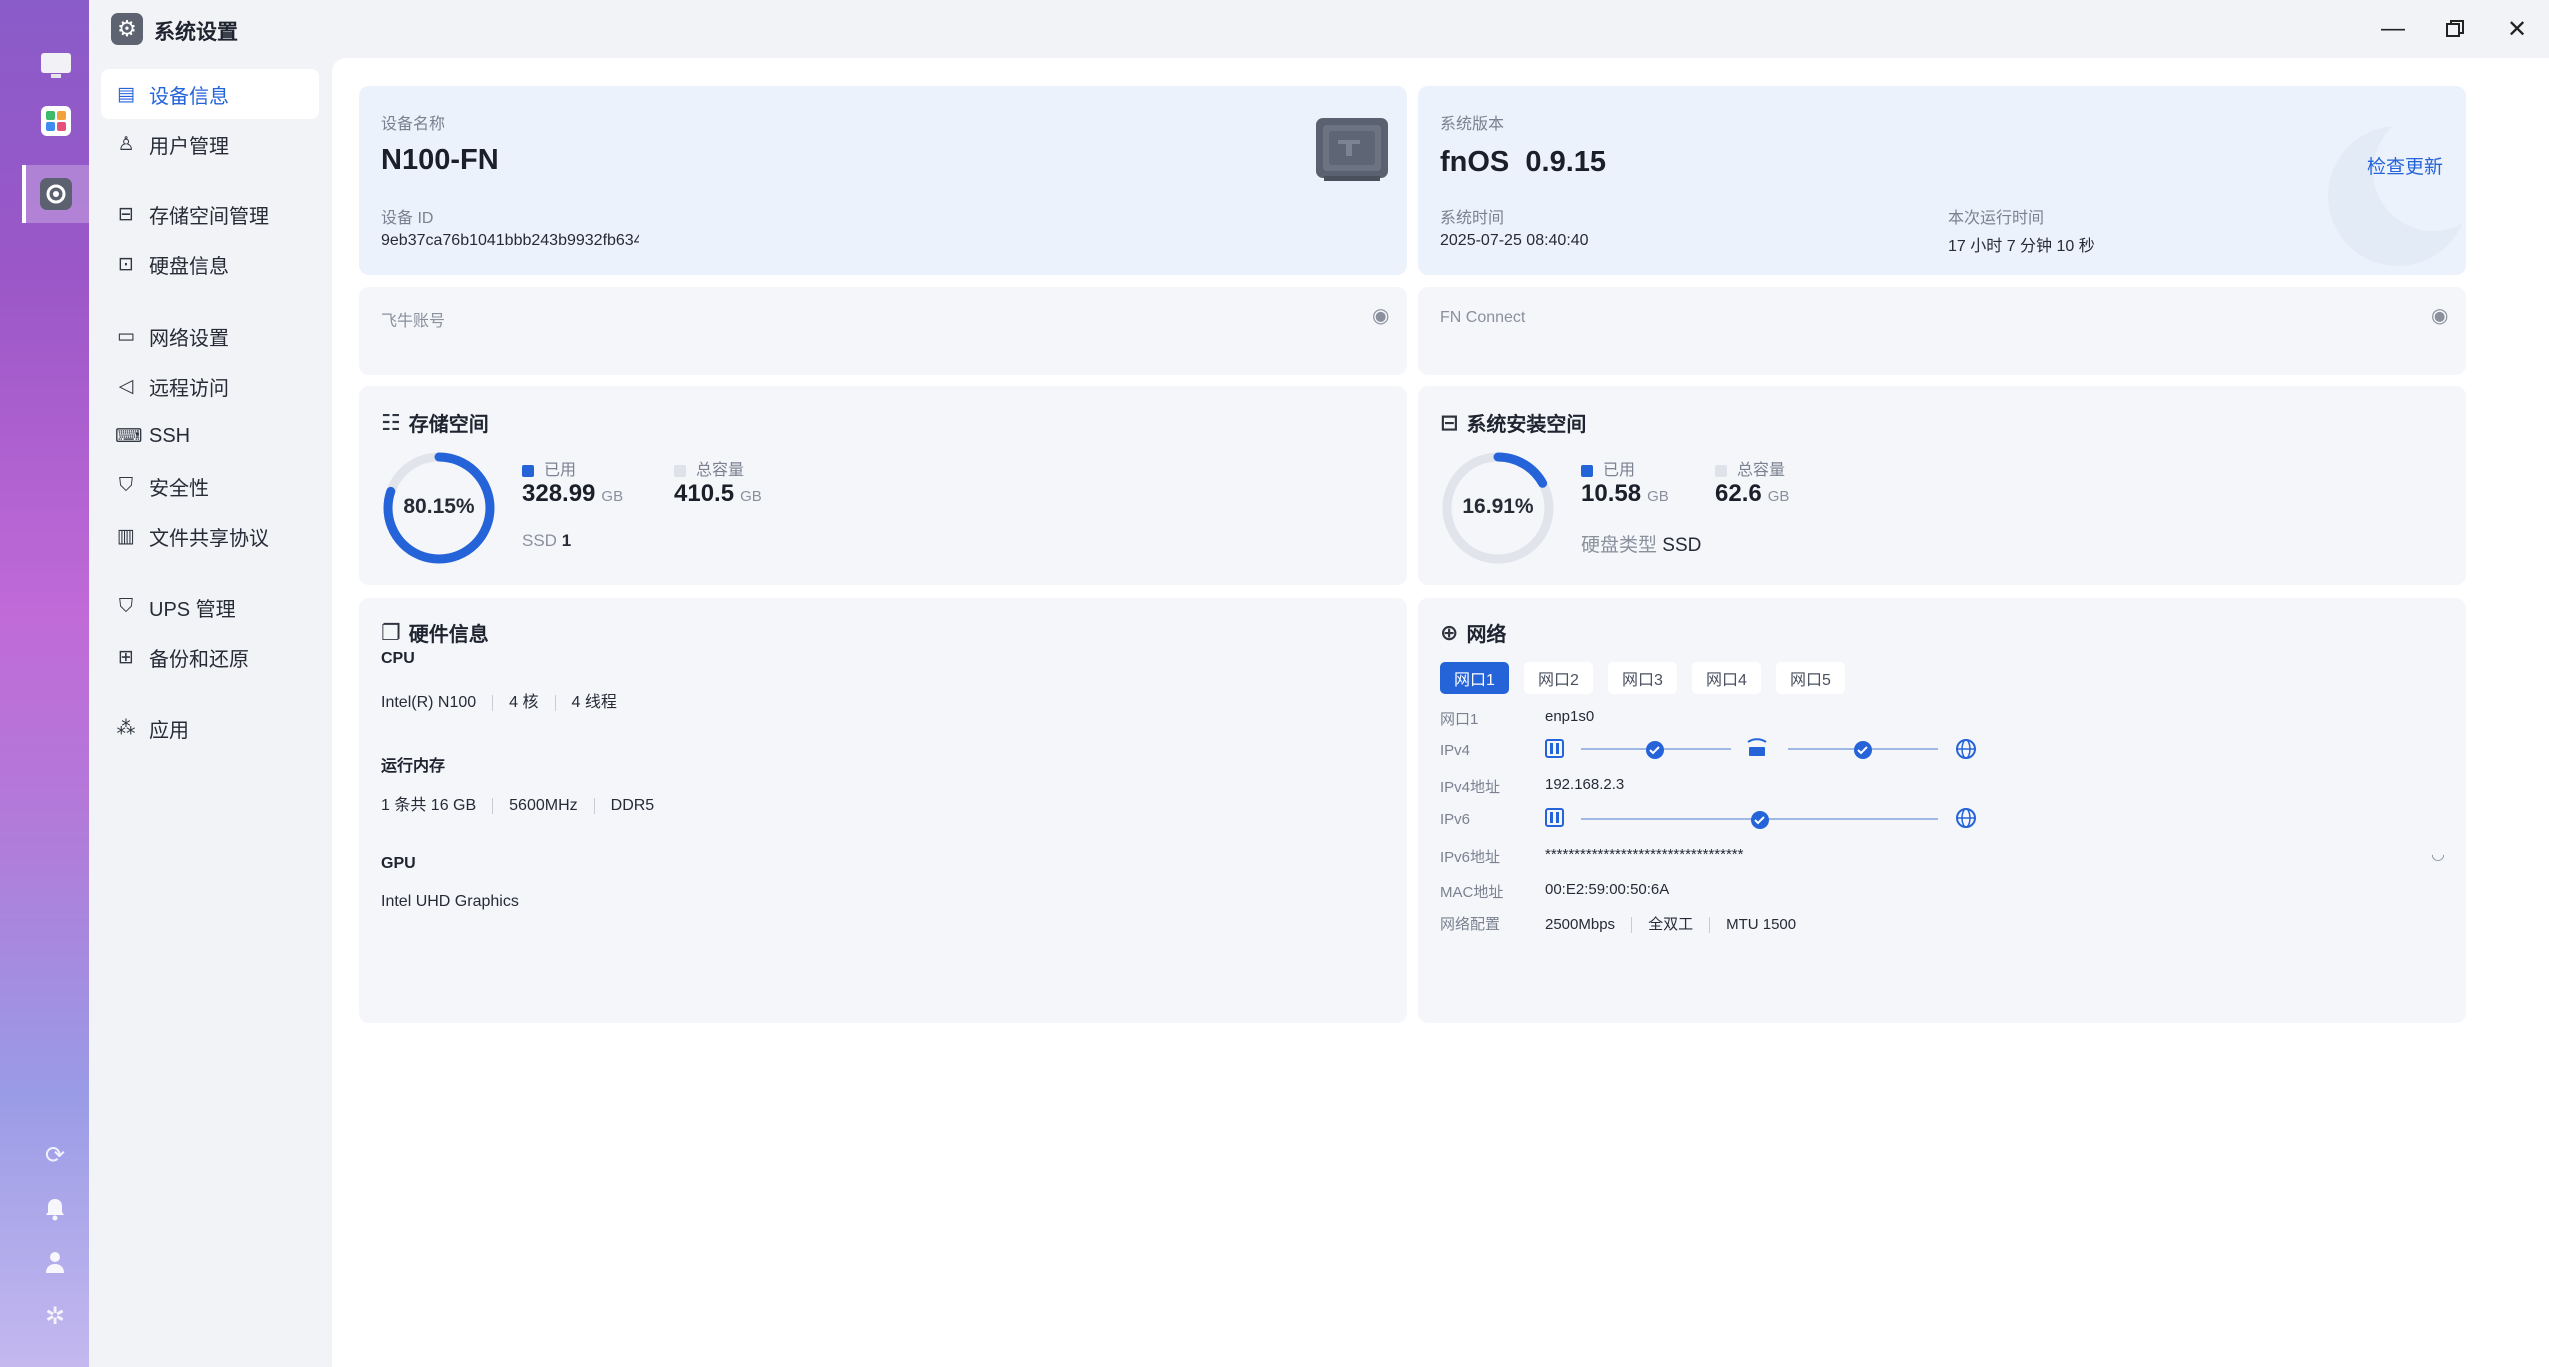 This screenshot has height=1367, width=2549. I want to click on app-center-icon, so click(56, 121).